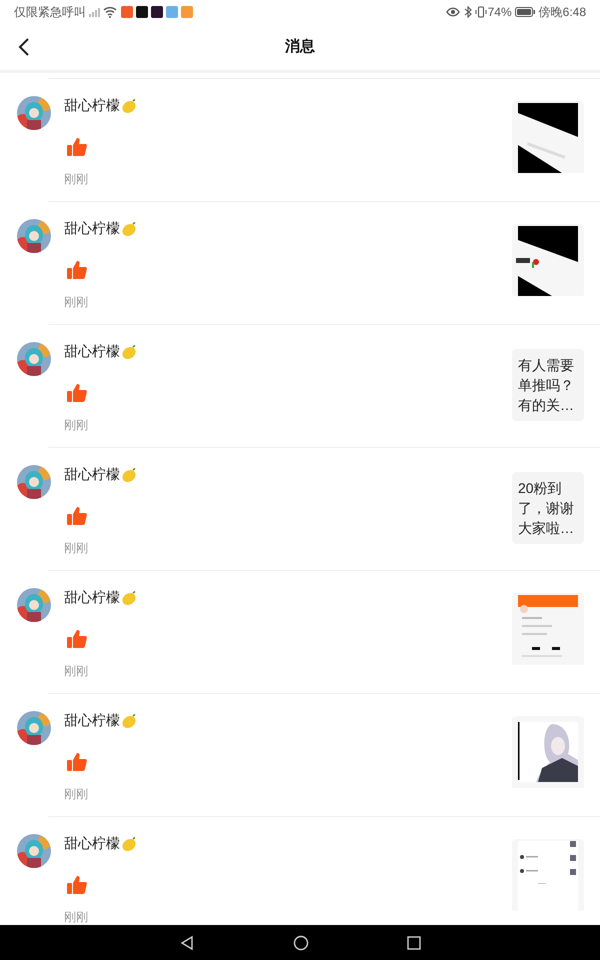  Describe the element at coordinates (524, 12) in the screenshot. I see `battery-icon` at that location.